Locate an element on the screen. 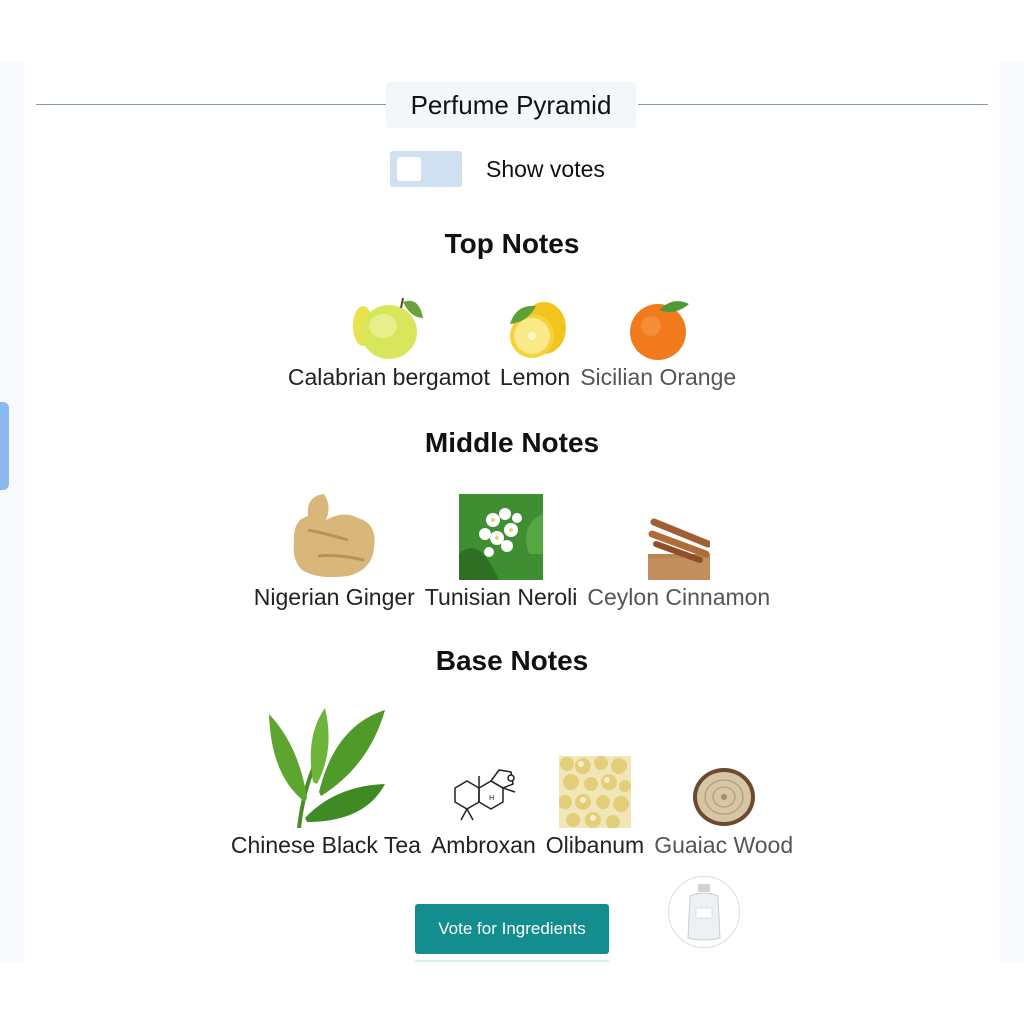 The width and height of the screenshot is (1024, 1024). lemon-icon is located at coordinates (535, 325).